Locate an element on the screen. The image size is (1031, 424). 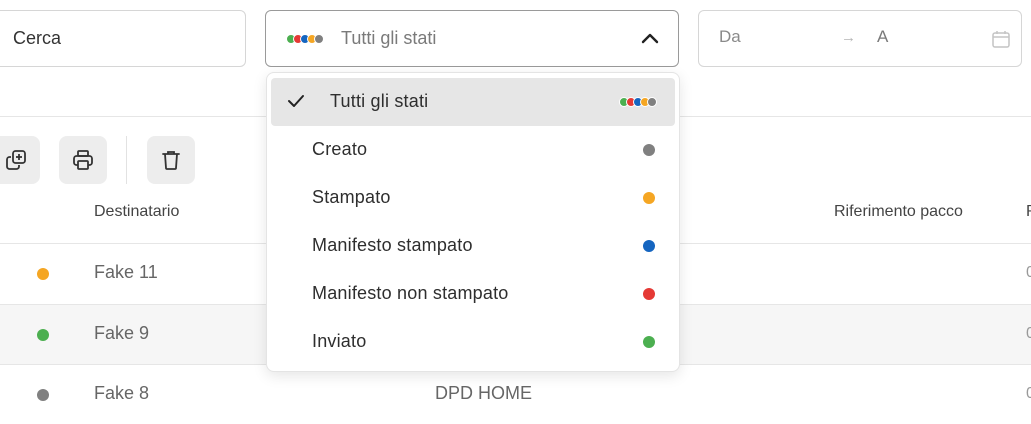
search-placeholder: Cerca is located at coordinates (37, 38).